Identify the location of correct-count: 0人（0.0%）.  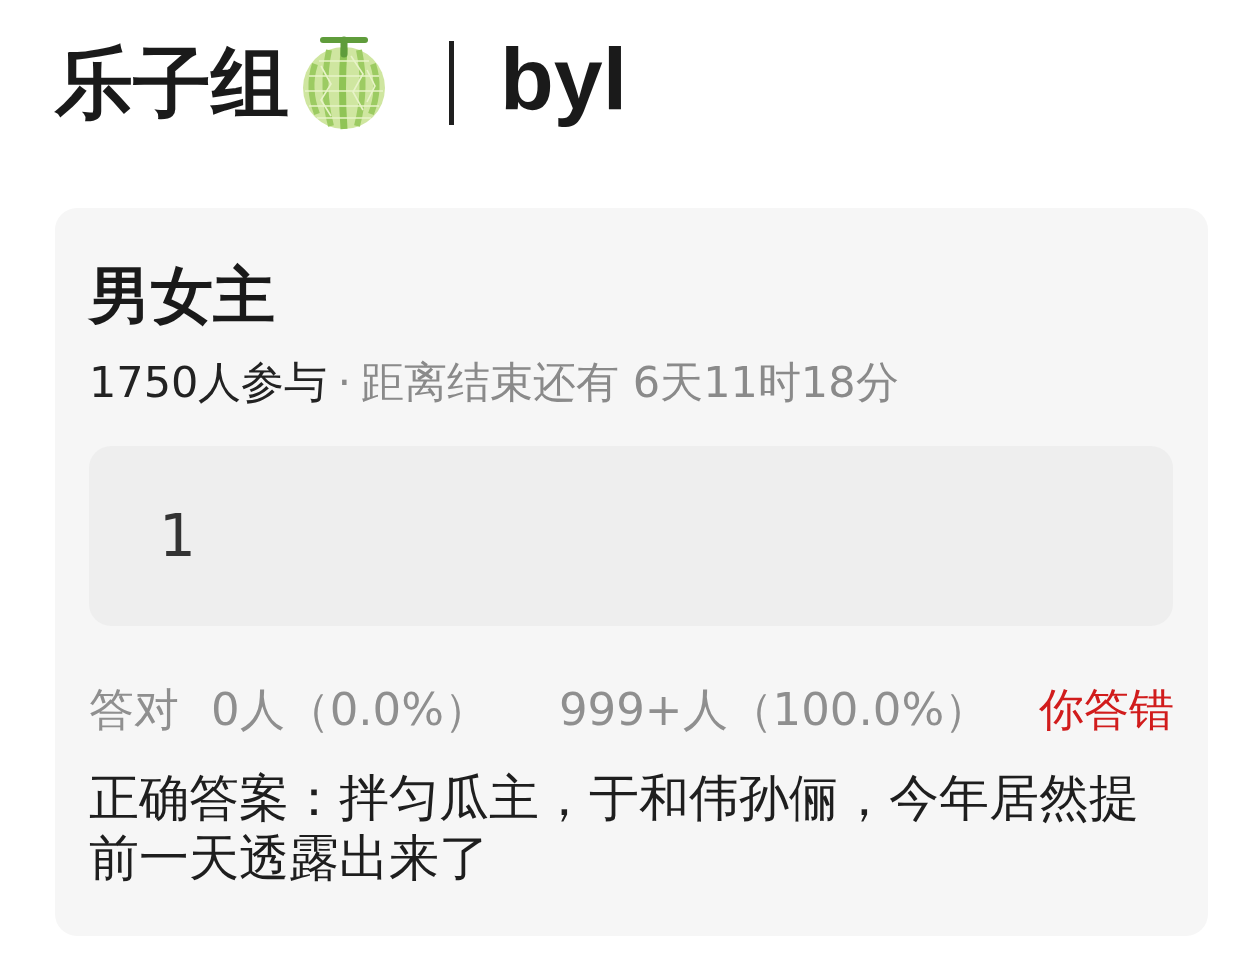
(350, 710).